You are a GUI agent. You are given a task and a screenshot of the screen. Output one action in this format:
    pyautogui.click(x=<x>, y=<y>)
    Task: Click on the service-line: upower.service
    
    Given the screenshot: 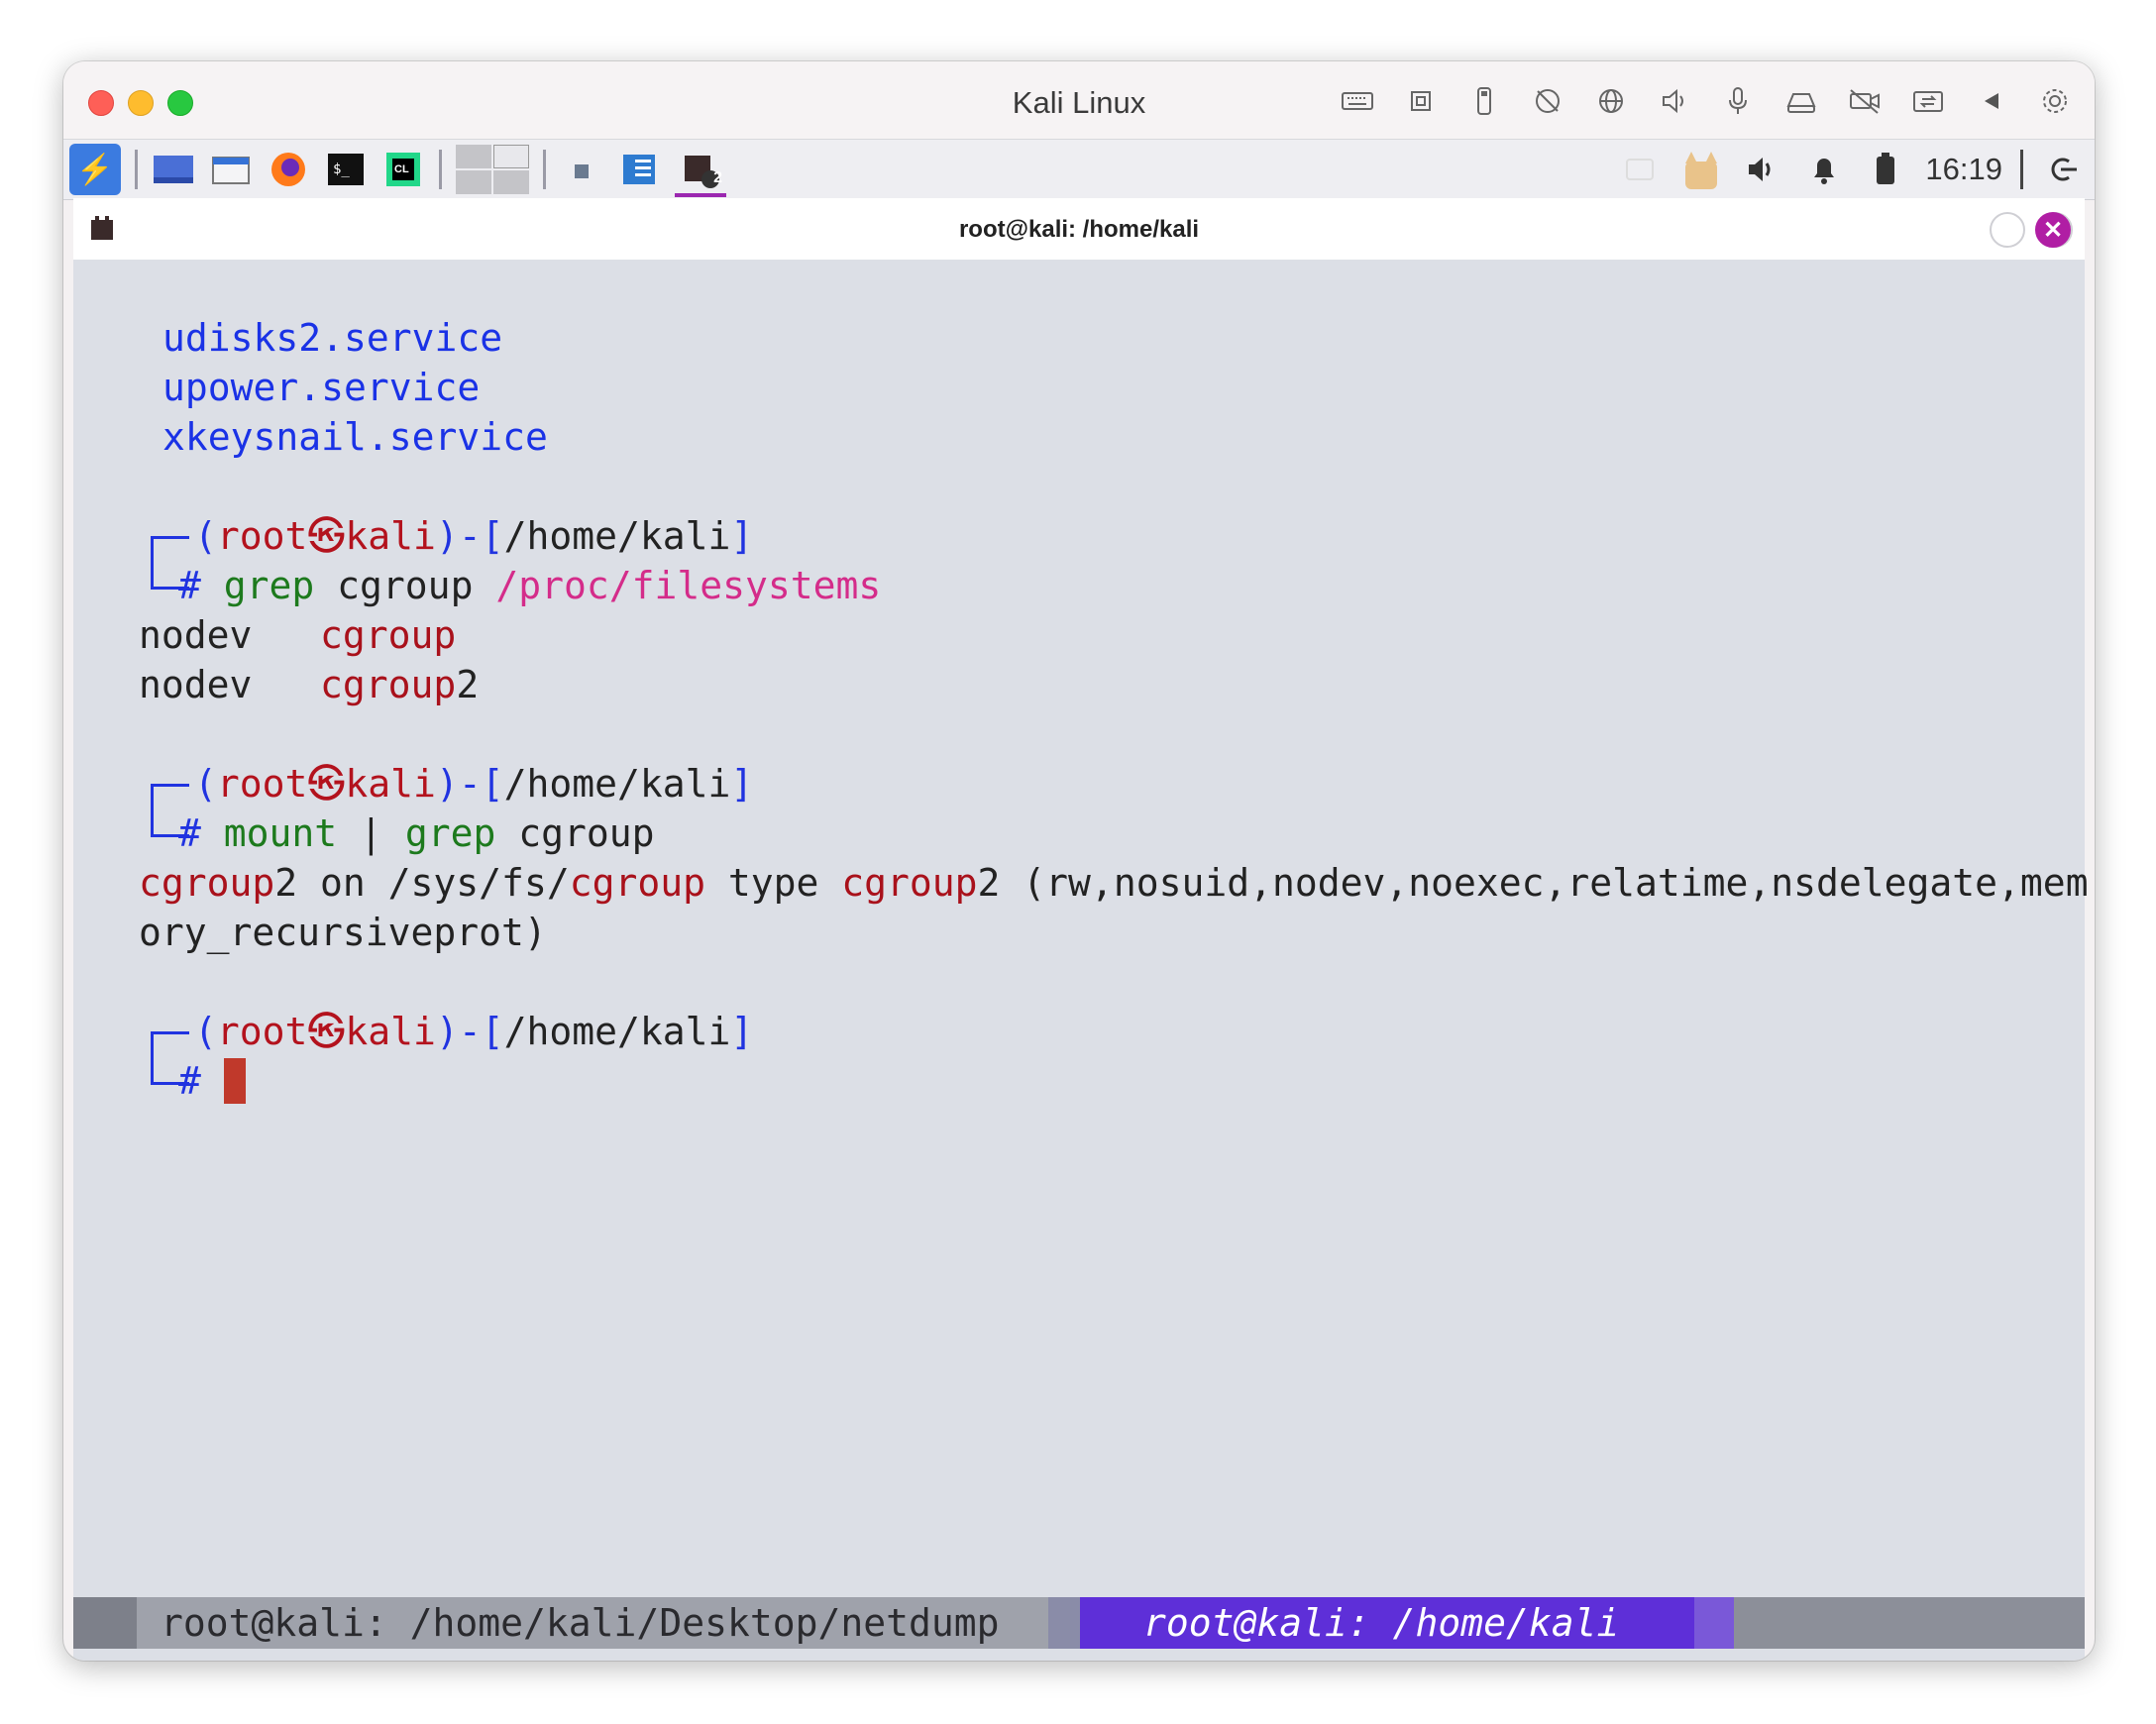 What is the action you would take?
    pyautogui.click(x=322, y=387)
    